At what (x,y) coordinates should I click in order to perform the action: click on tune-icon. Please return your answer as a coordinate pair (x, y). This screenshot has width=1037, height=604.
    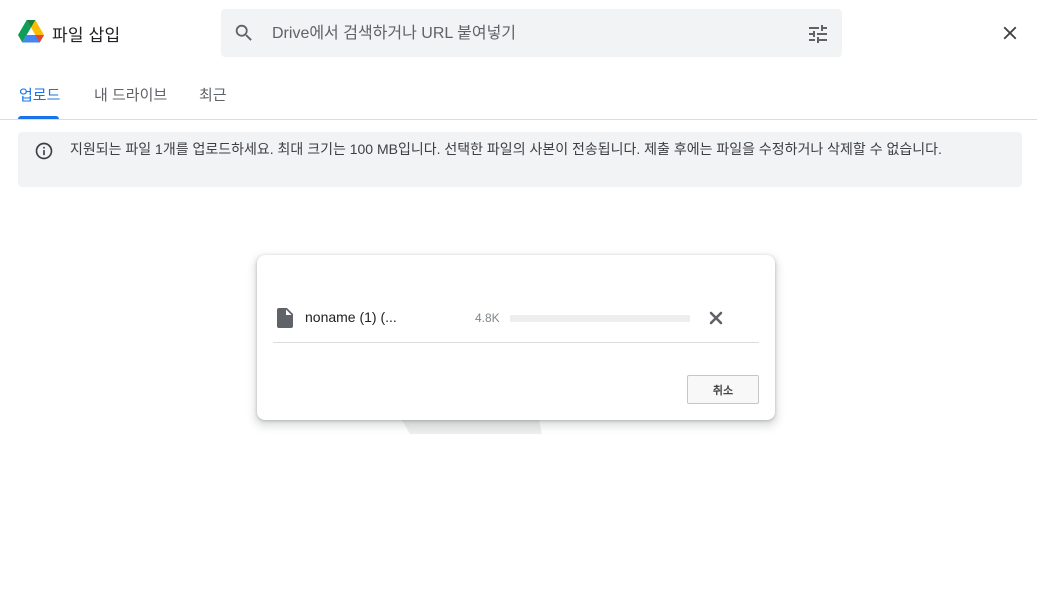
    Looking at the image, I should click on (818, 34).